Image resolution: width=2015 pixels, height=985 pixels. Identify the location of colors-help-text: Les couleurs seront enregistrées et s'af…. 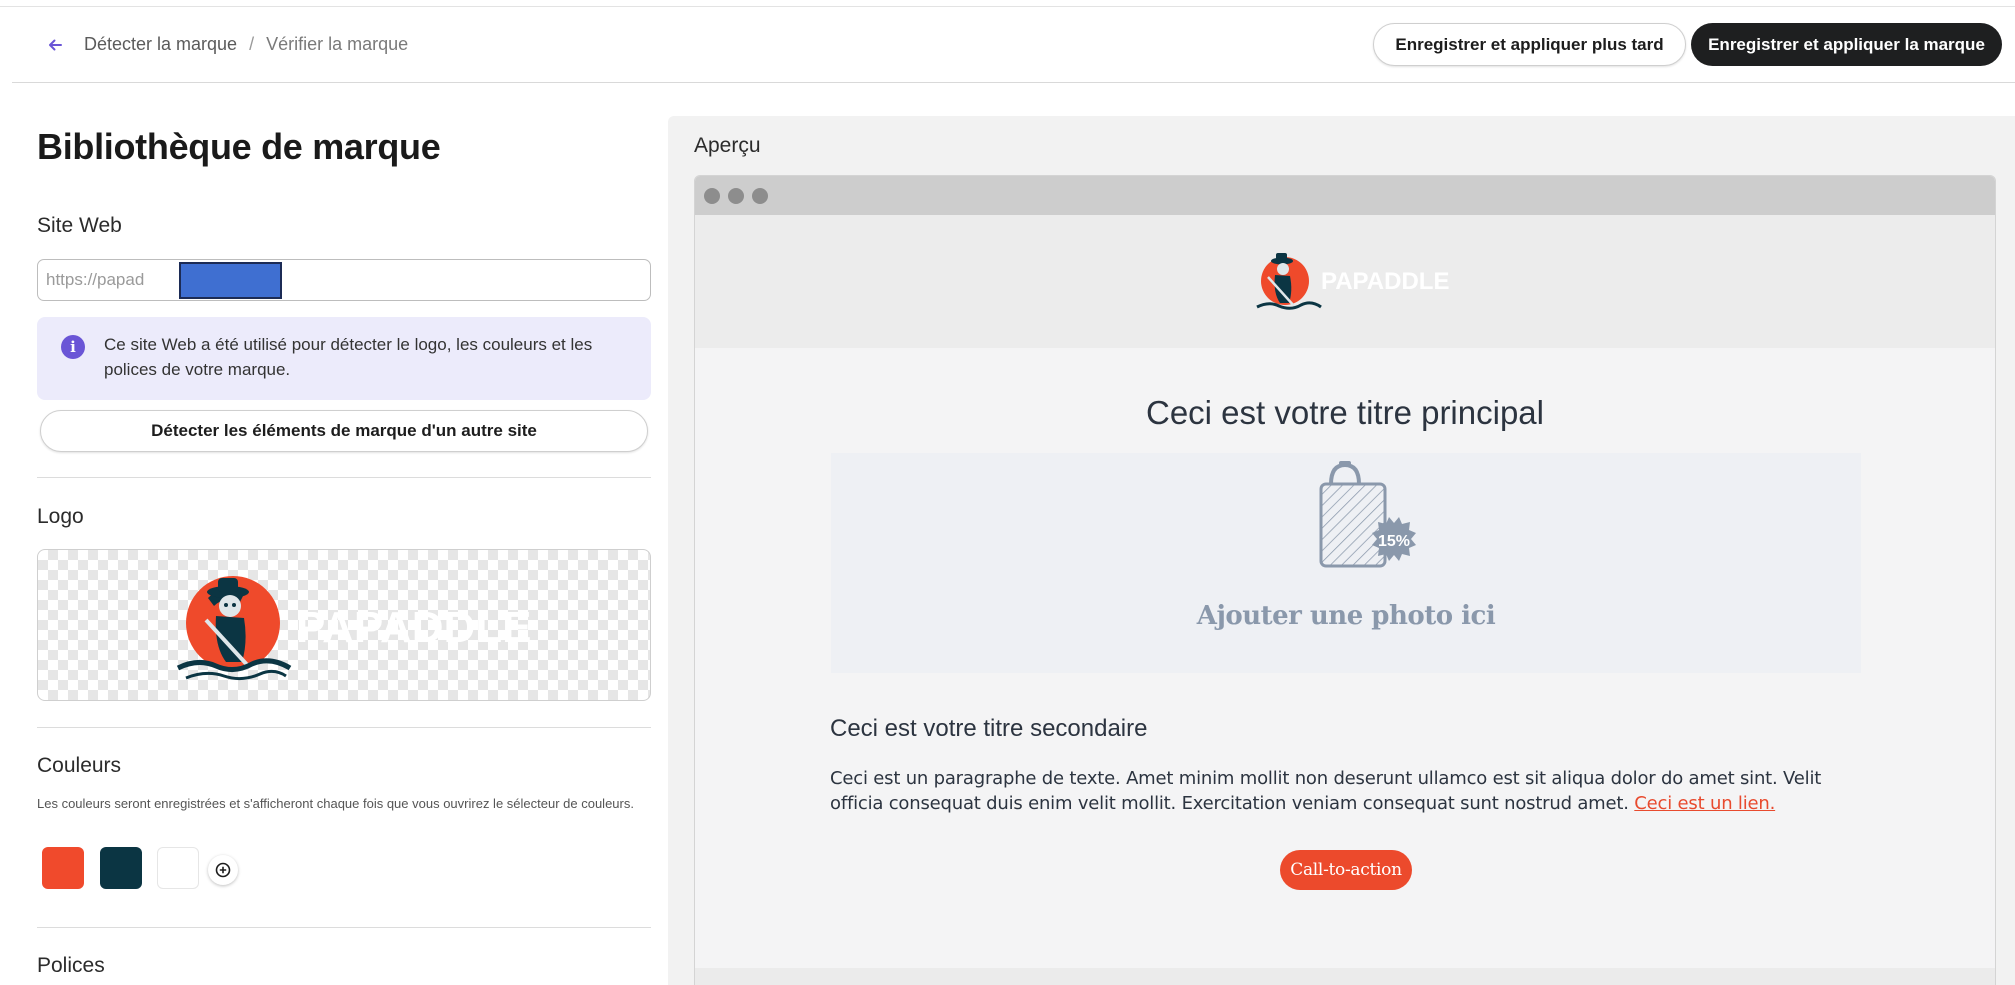
(335, 803).